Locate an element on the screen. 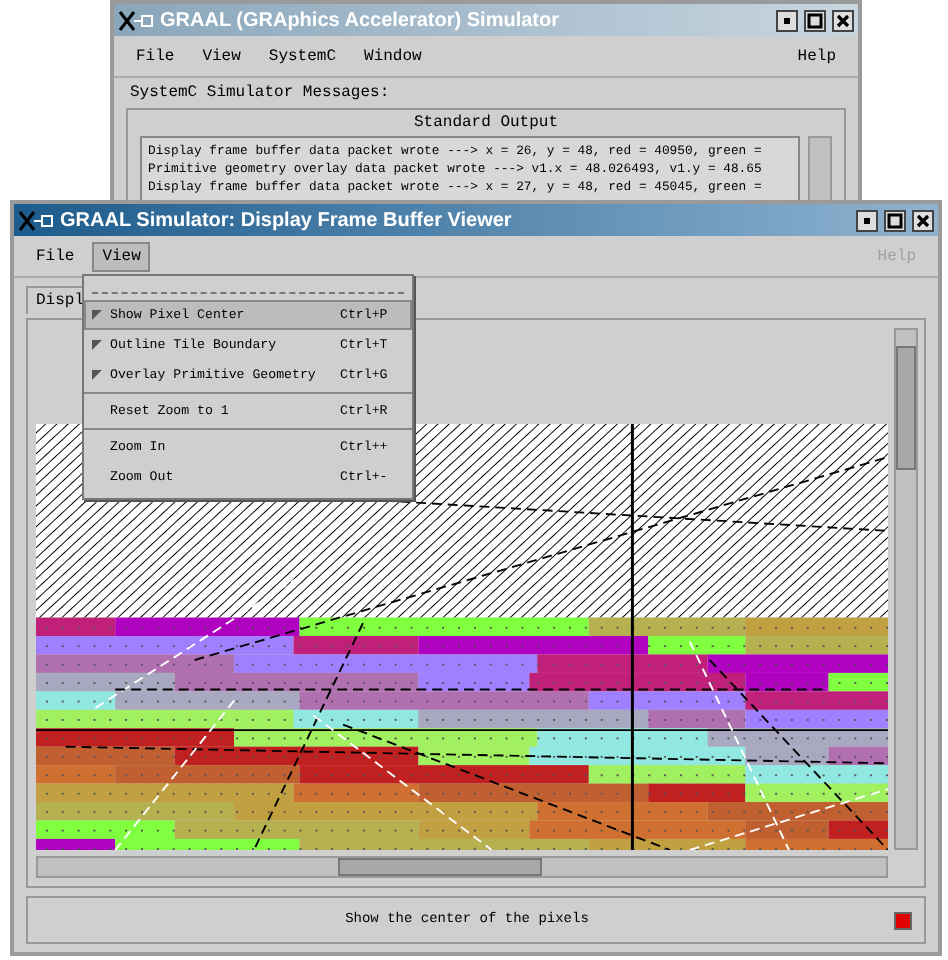 The image size is (948, 960). menu-item: Window is located at coordinates (393, 56).